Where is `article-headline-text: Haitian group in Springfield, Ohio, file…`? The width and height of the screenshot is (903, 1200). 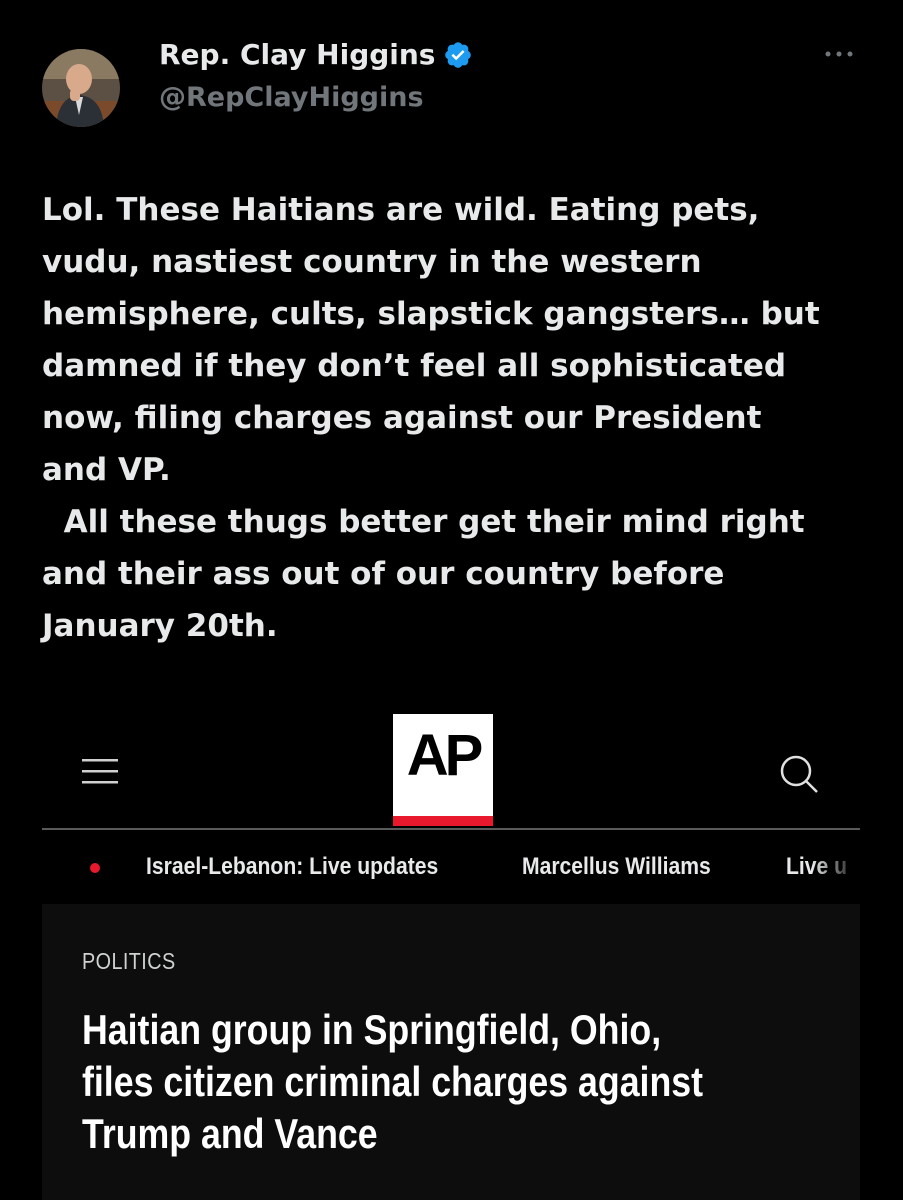 article-headline-text: Haitian group in Springfield, Ohio, file… is located at coordinates (393, 1081).